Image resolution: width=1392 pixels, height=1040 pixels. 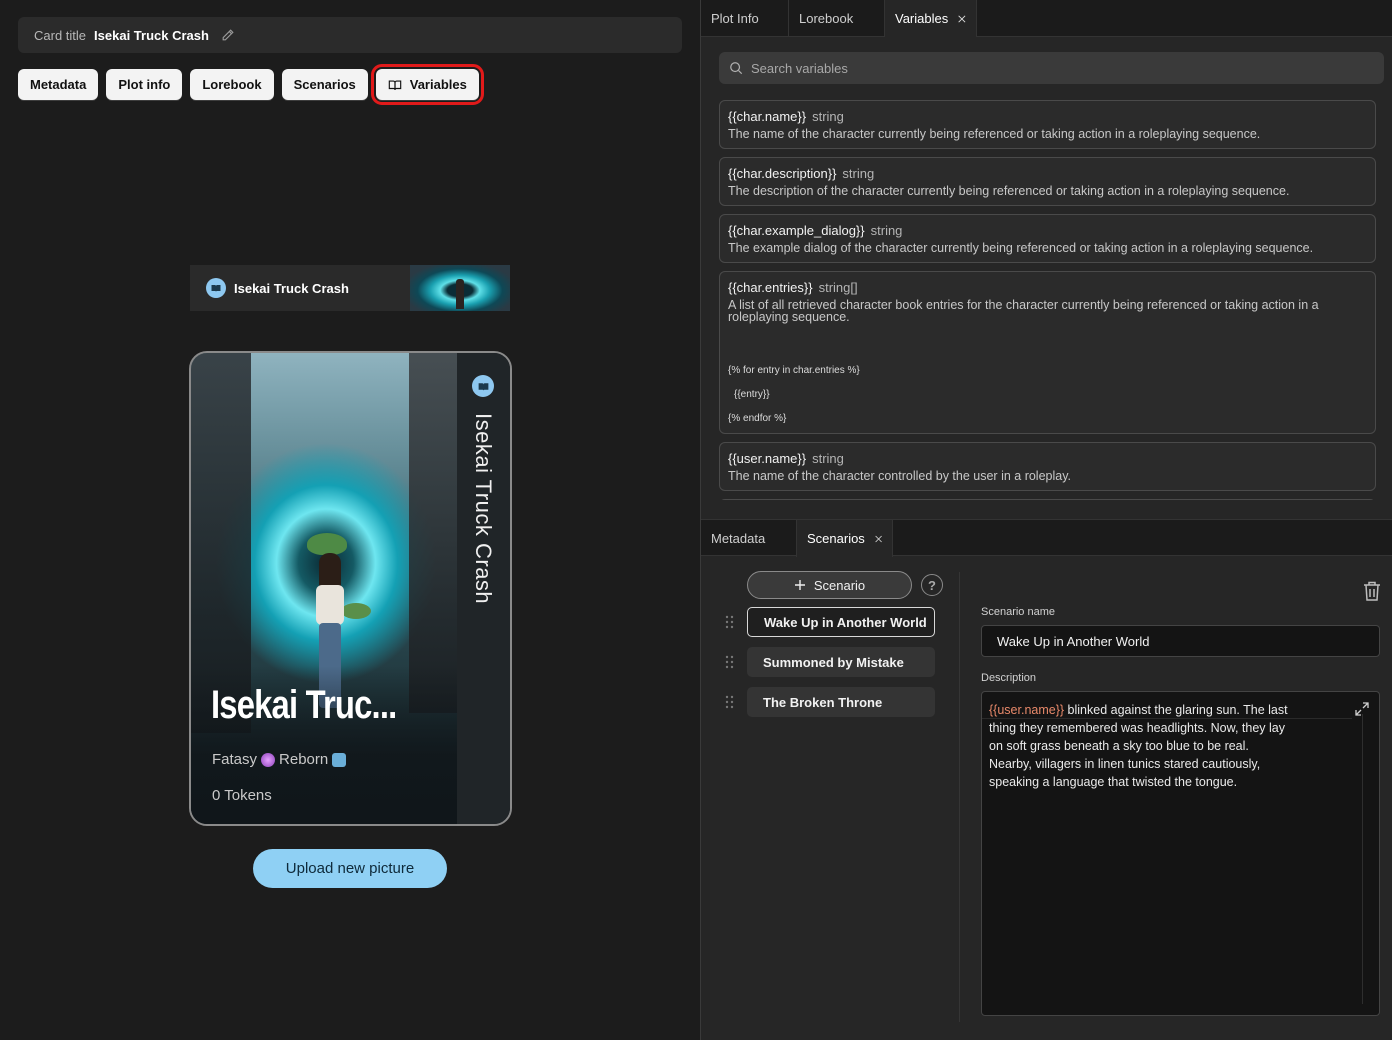 I want to click on variable-item, so click(x=1047, y=499).